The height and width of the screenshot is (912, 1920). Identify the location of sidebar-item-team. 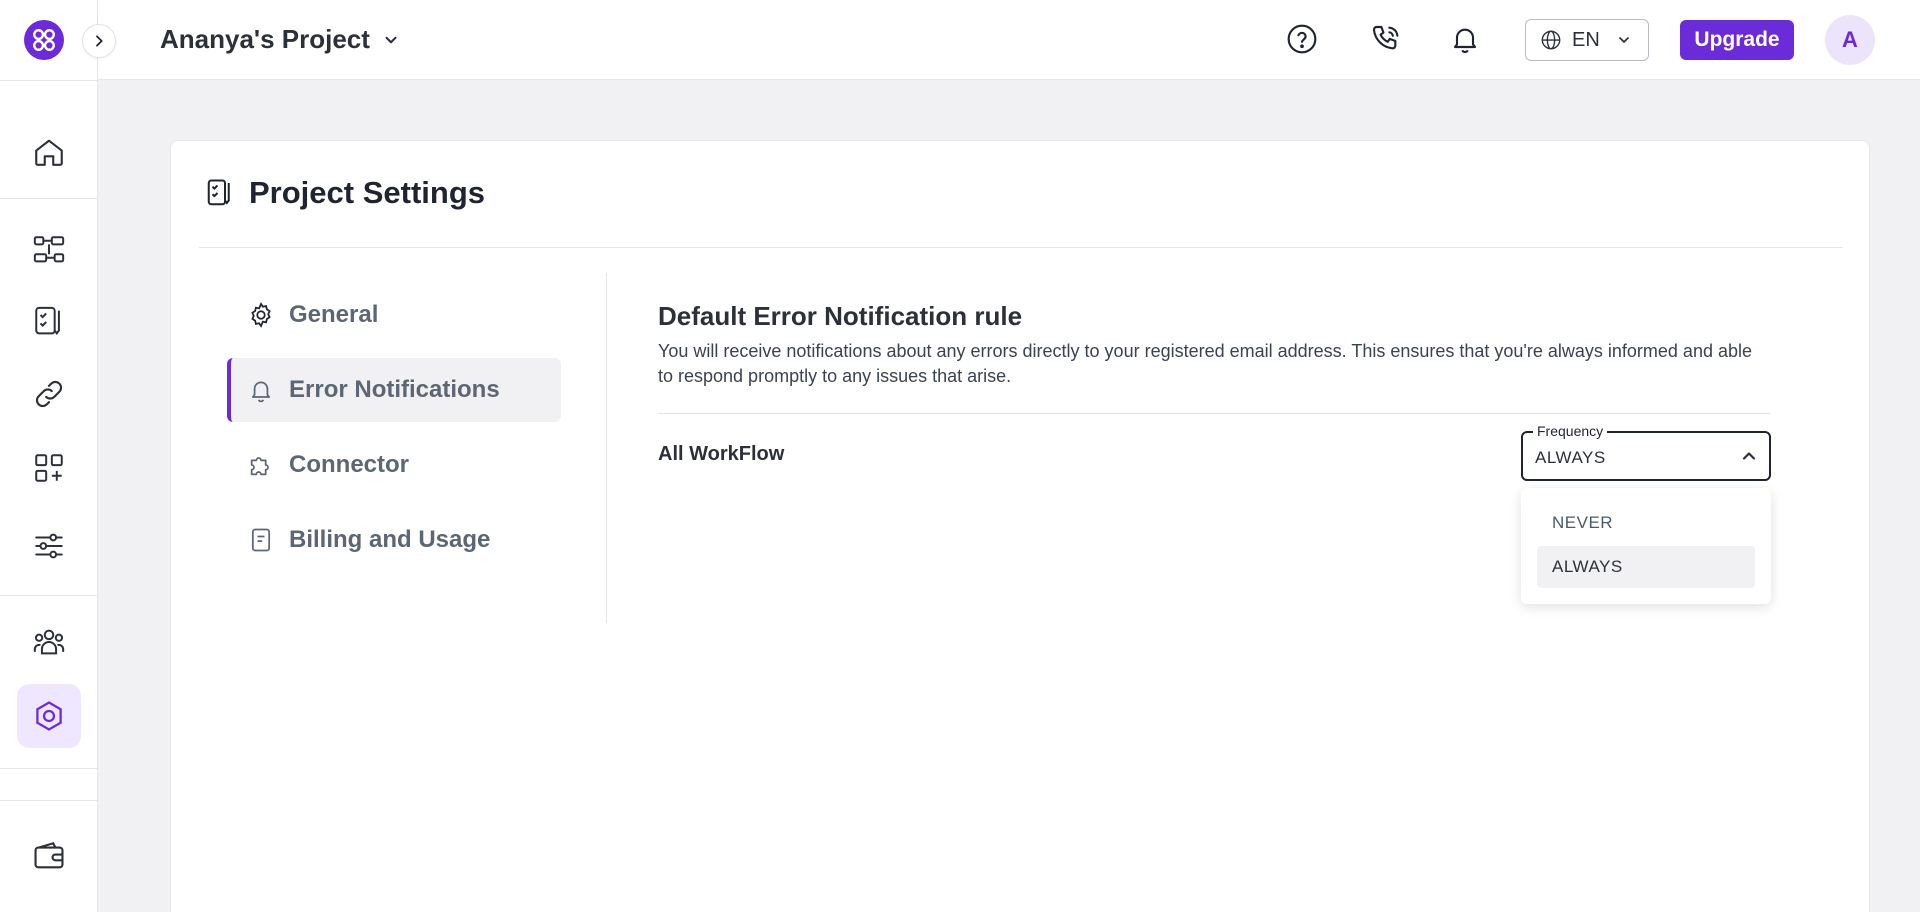
(49, 642).